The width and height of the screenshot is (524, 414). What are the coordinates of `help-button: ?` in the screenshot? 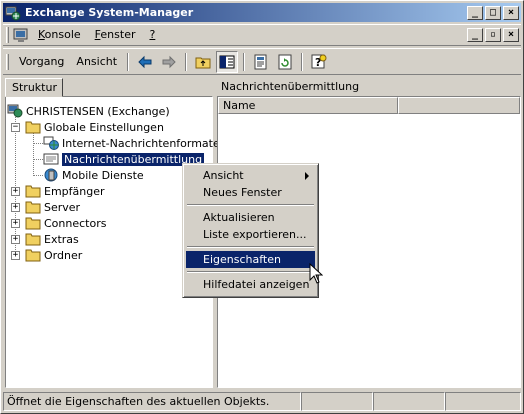 It's located at (319, 62).